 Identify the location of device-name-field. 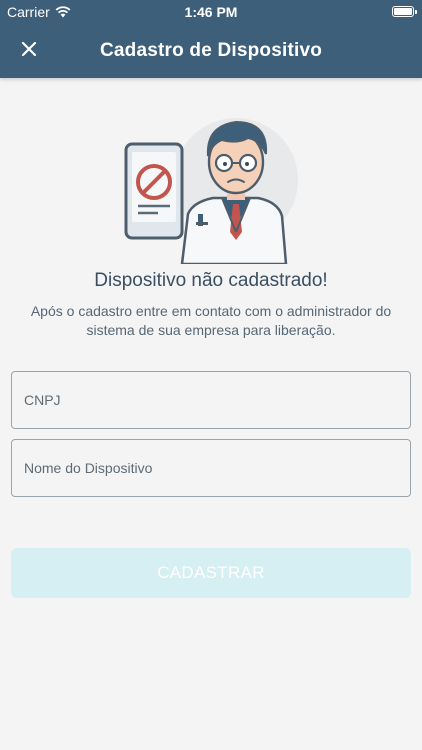
(211, 468).